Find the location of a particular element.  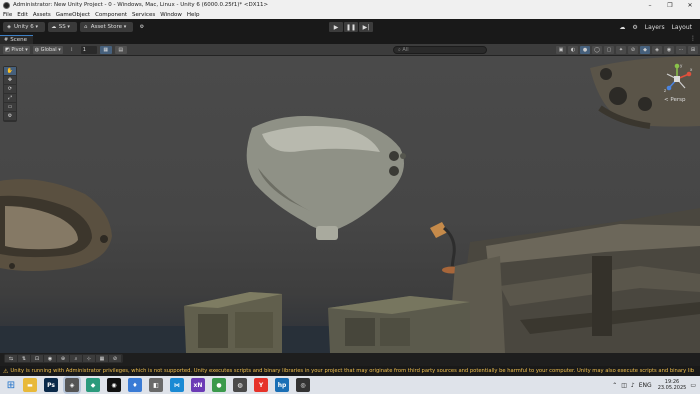

scene-search-input: ⌕ All is located at coordinates (440, 50).